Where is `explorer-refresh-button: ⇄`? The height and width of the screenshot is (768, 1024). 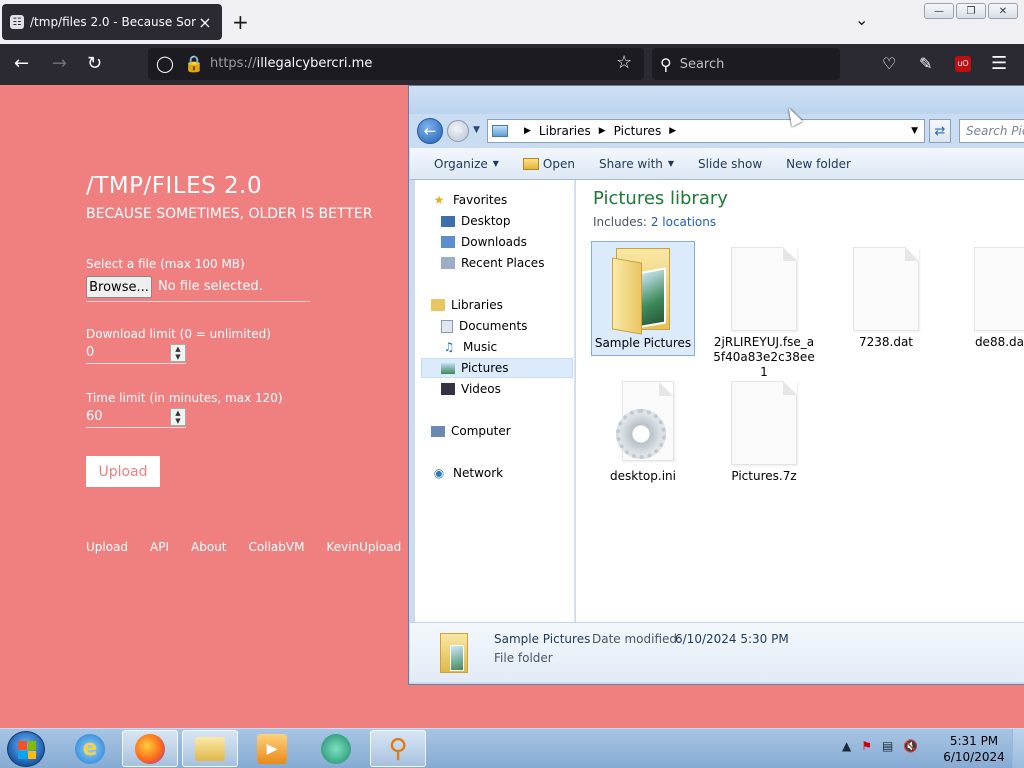
explorer-refresh-button: ⇄ is located at coordinates (940, 131).